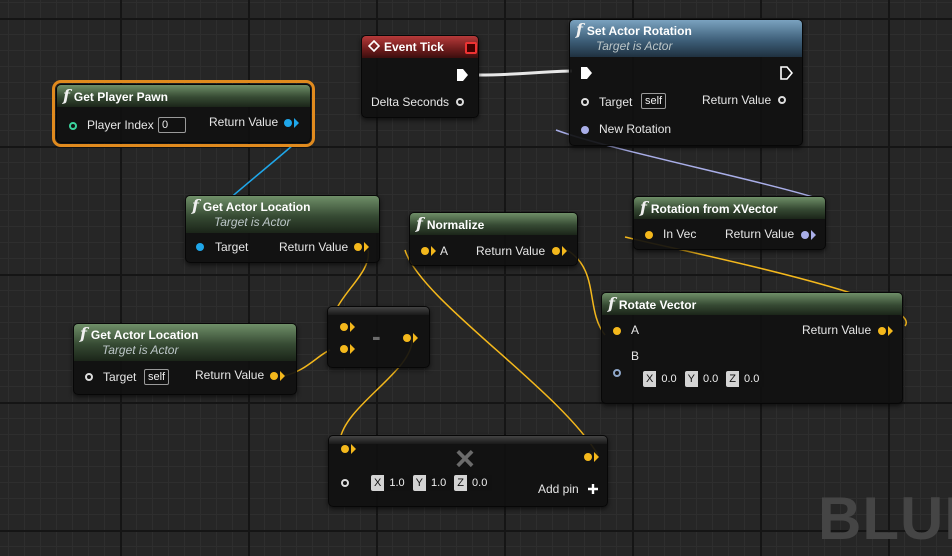 The height and width of the screenshot is (556, 952). Describe the element at coordinates (668, 379) in the screenshot. I see `x-value: 0.0` at that location.